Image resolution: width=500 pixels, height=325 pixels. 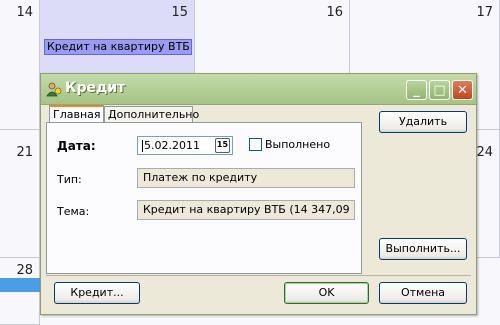 I want to click on calendar-cell: 21, so click(x=20, y=194).